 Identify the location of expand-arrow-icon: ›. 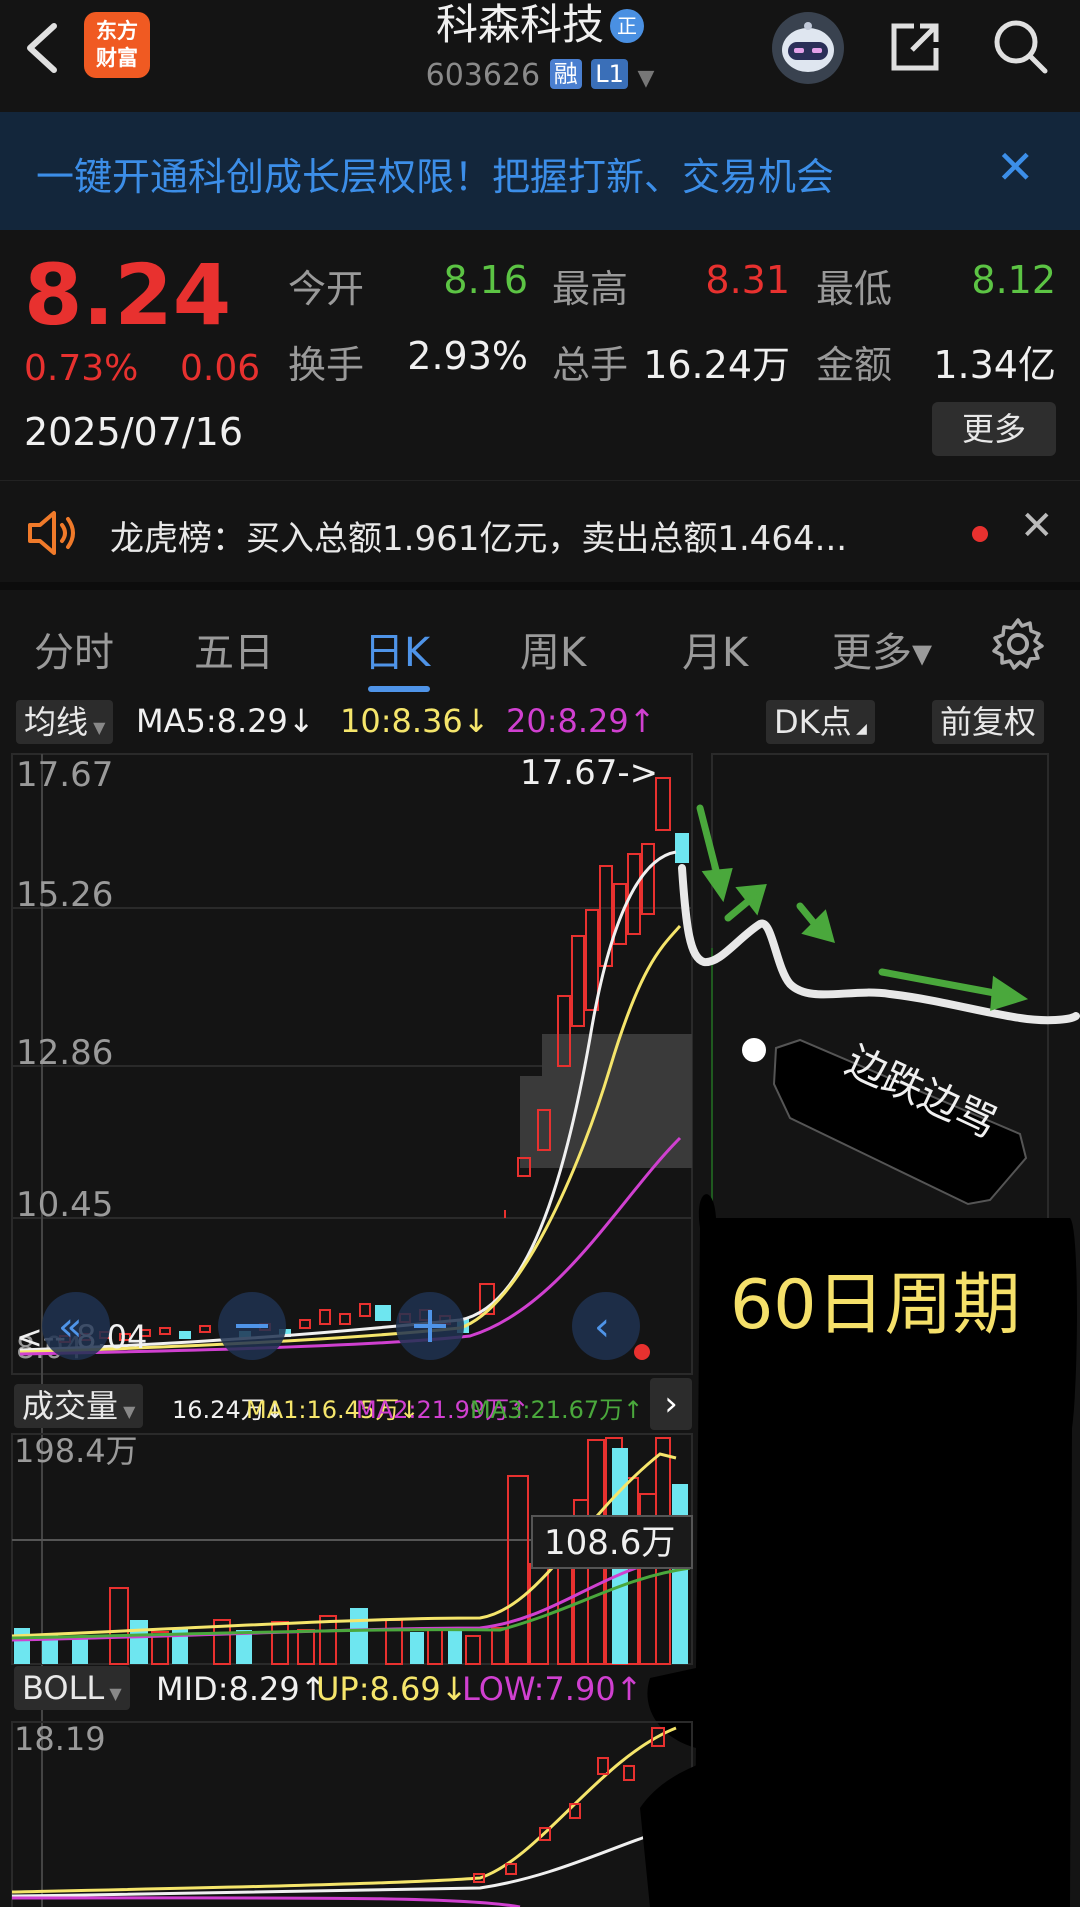
(671, 1404).